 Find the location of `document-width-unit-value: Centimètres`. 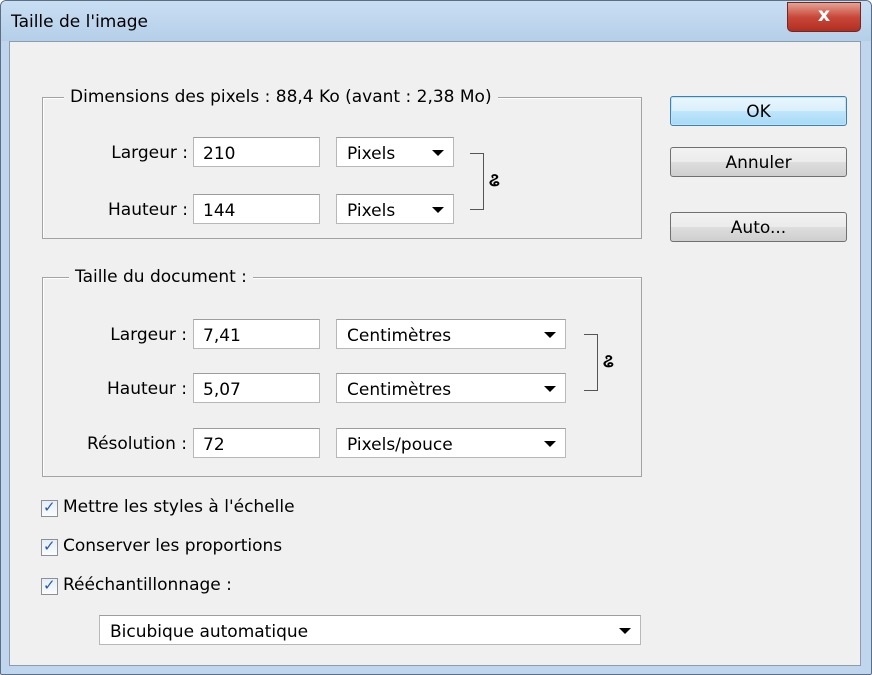

document-width-unit-value: Centimètres is located at coordinates (399, 336).